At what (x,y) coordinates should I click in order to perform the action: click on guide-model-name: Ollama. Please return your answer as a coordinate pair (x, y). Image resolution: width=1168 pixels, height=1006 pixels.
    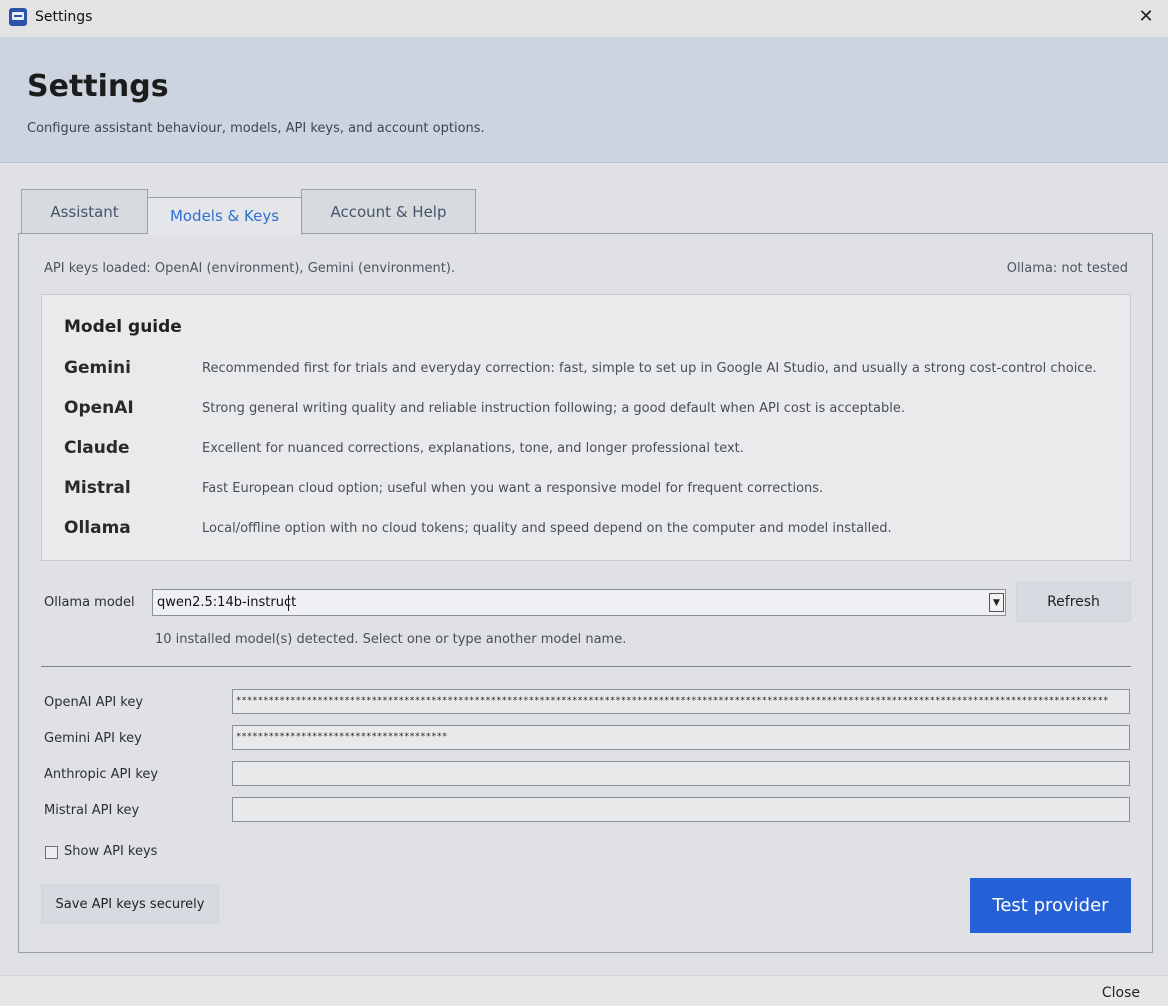
    Looking at the image, I should click on (97, 528).